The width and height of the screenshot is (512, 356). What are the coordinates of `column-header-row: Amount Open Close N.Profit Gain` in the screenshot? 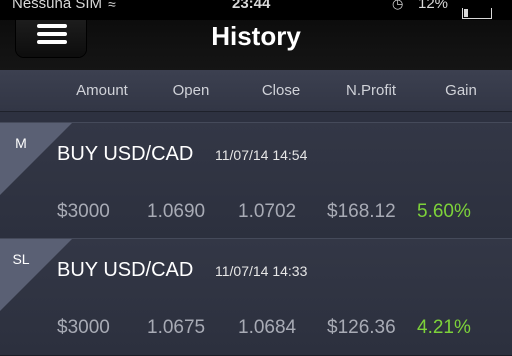 It's located at (256, 91).